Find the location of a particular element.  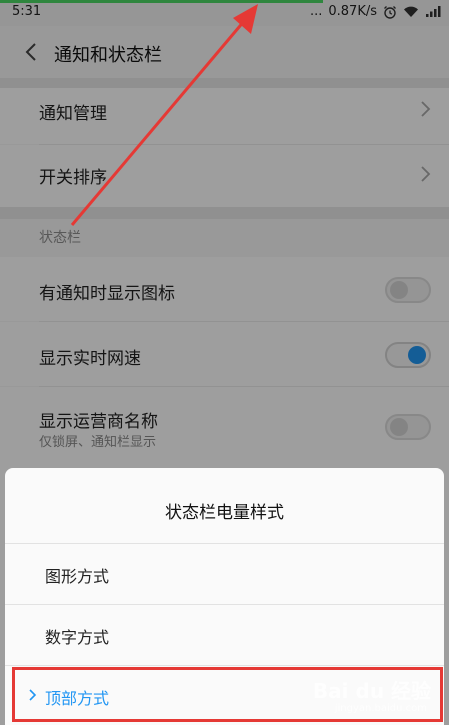

watermark-url: jingyan.baidu.com is located at coordinates (380, 708).